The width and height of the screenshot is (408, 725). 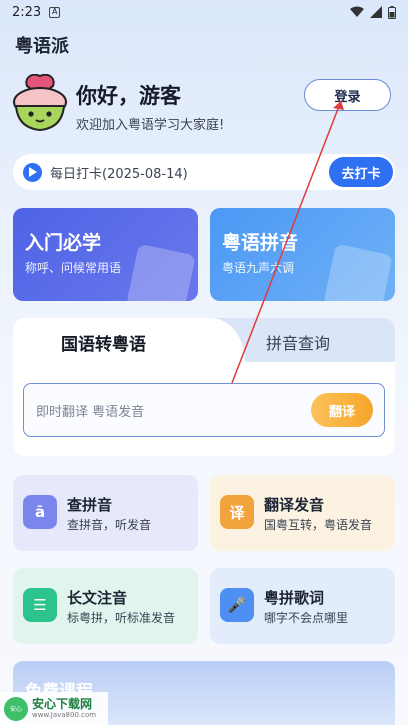 I want to click on status-icons, so click(x=373, y=12).